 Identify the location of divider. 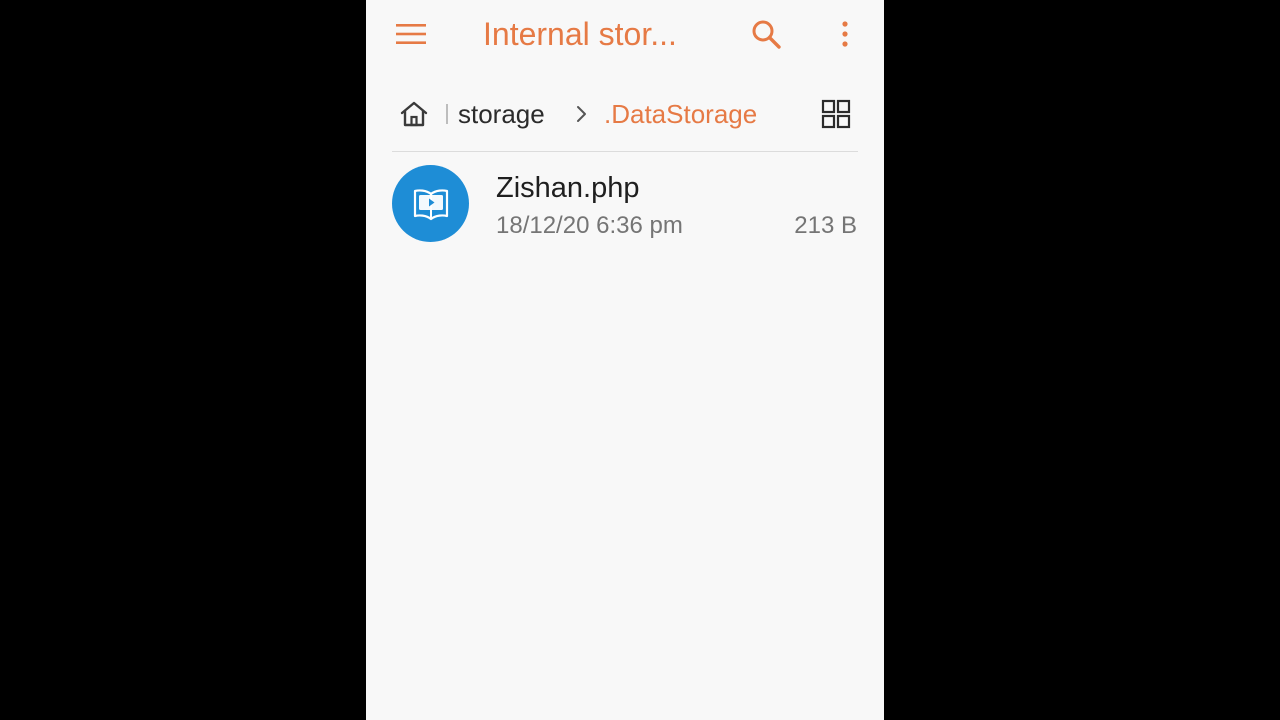
(625, 151).